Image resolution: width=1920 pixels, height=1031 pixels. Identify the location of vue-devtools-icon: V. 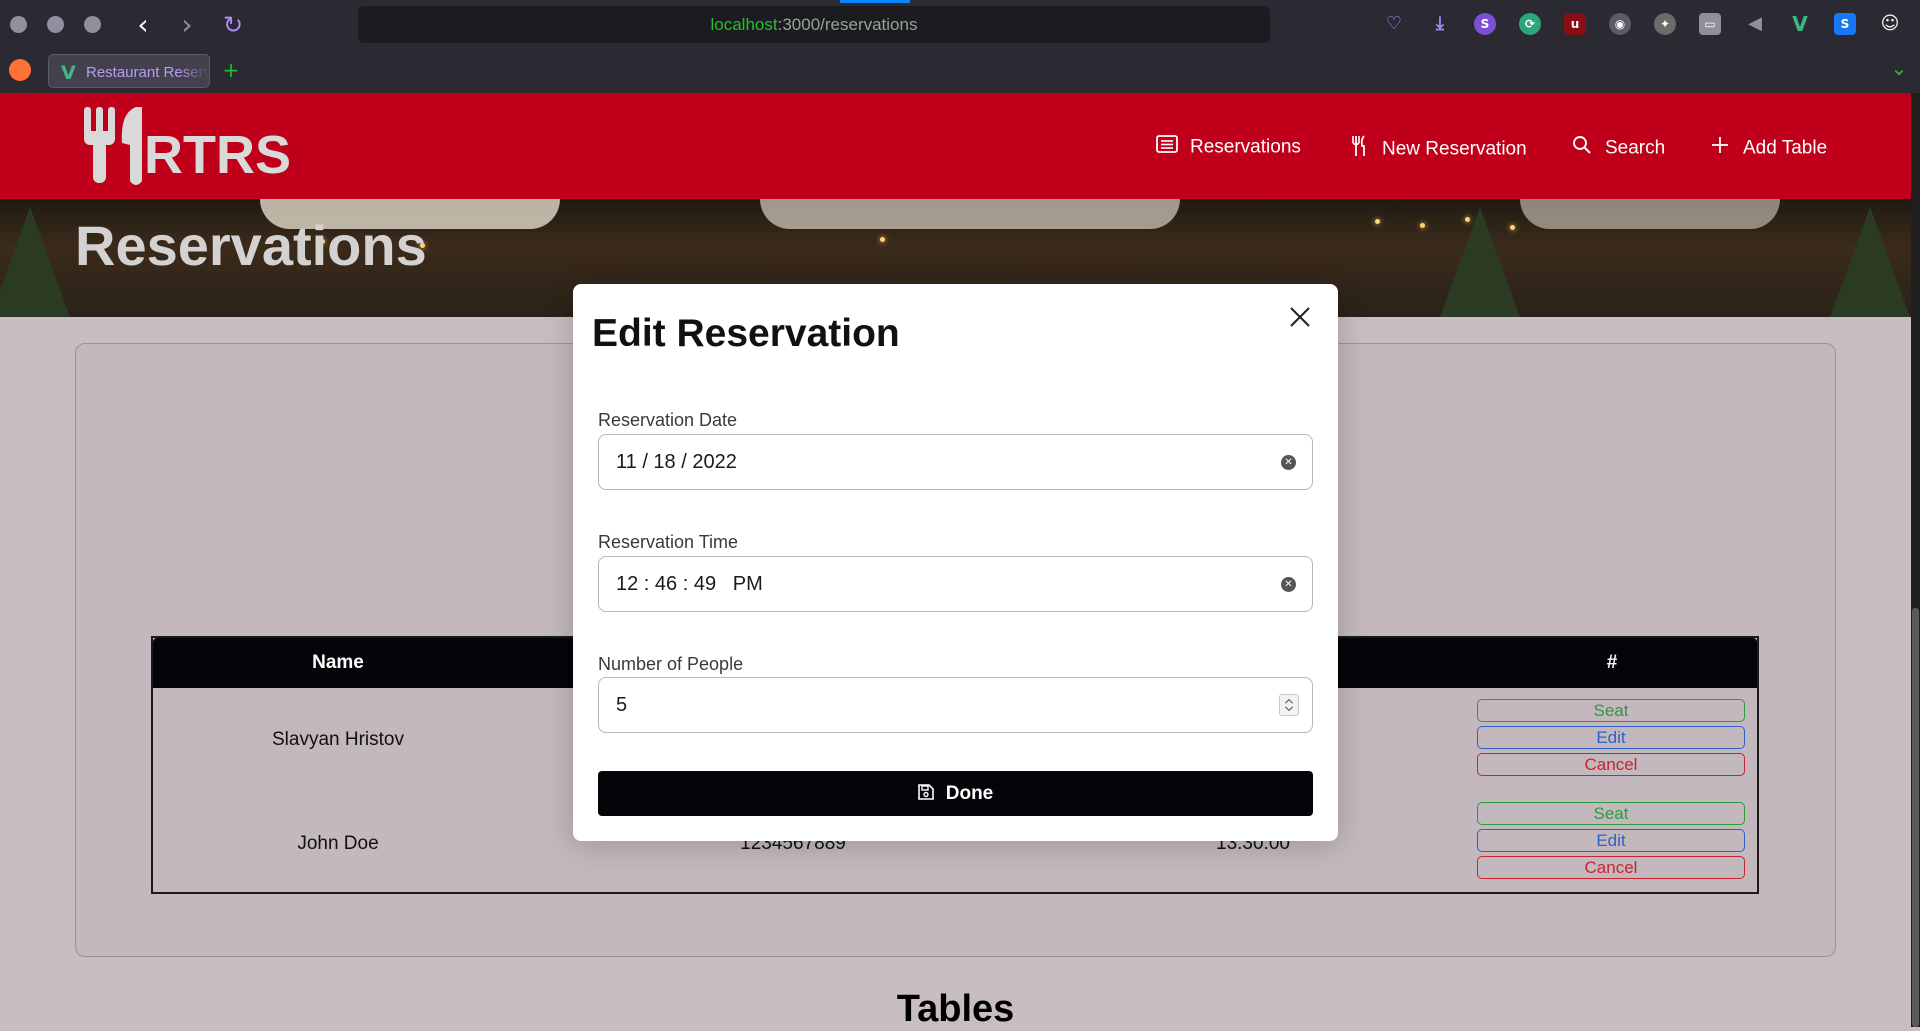
(1800, 24).